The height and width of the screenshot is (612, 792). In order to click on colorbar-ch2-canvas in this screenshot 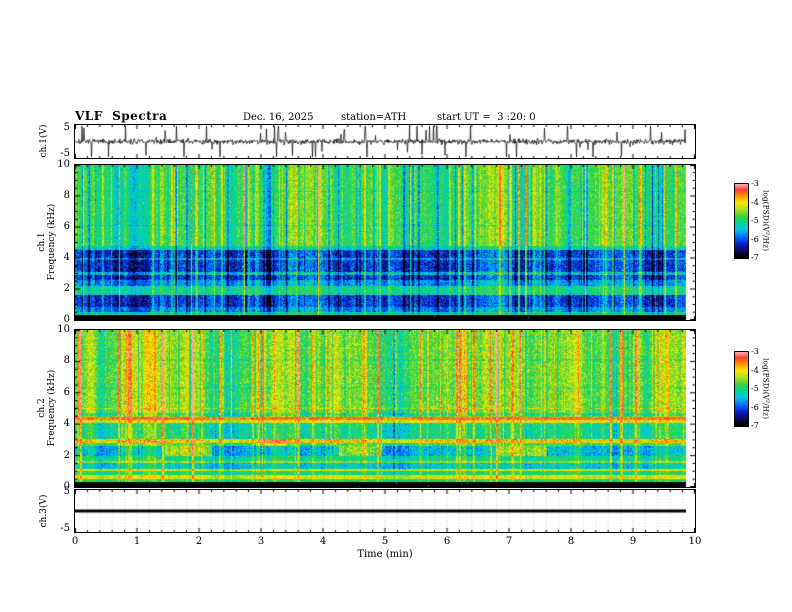, I will do `click(741, 389)`.